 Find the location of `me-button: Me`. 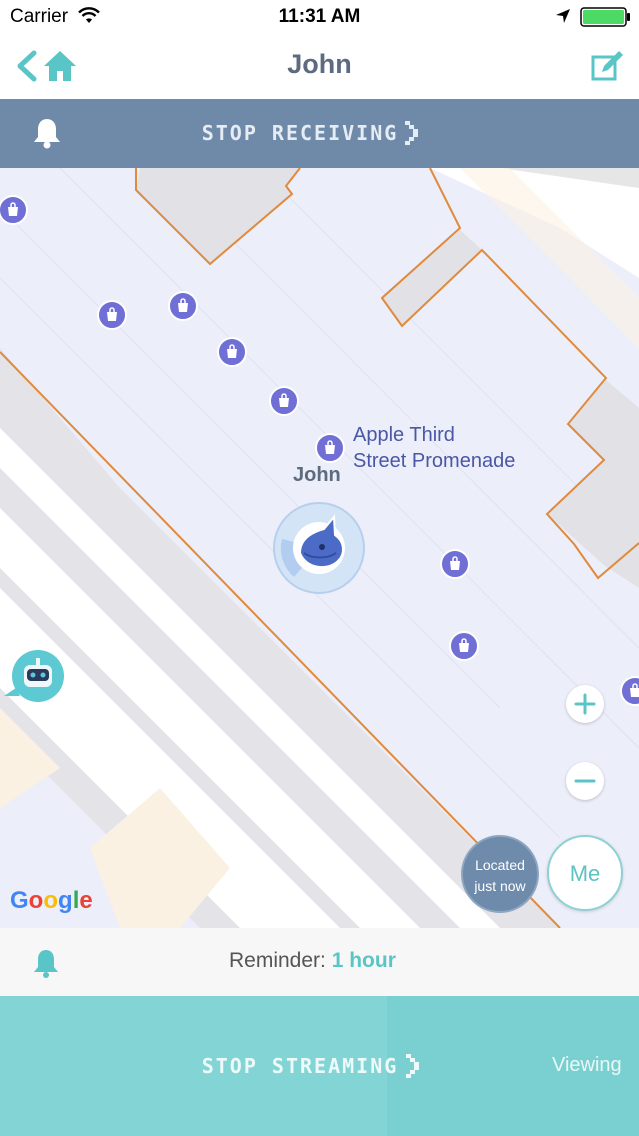

me-button: Me is located at coordinates (585, 873).